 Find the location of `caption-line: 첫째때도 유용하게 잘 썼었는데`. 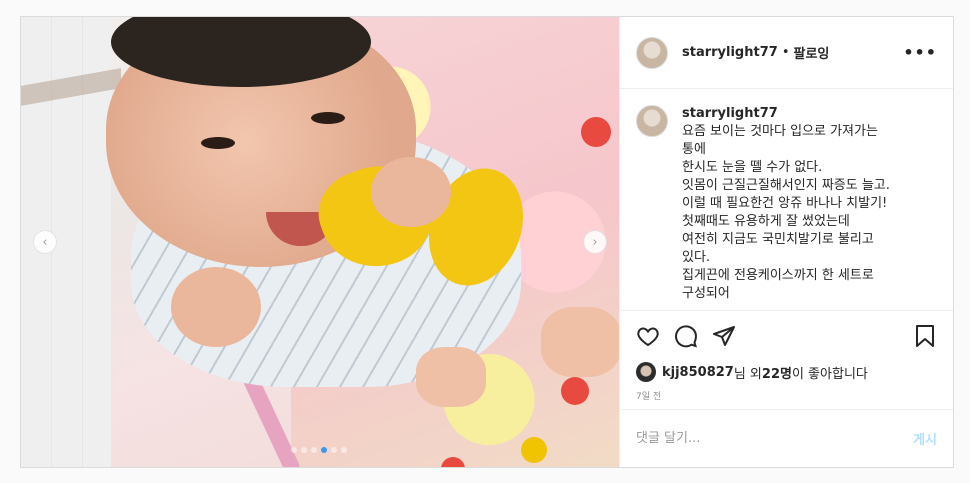

caption-line: 첫째때도 유용하게 잘 썼었는데 is located at coordinates (766, 221).